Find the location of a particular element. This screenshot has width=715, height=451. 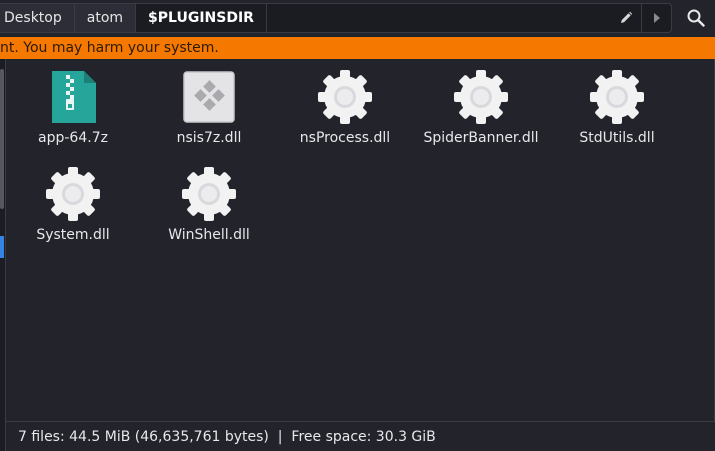

file-item: System.dll is located at coordinates (73, 199).